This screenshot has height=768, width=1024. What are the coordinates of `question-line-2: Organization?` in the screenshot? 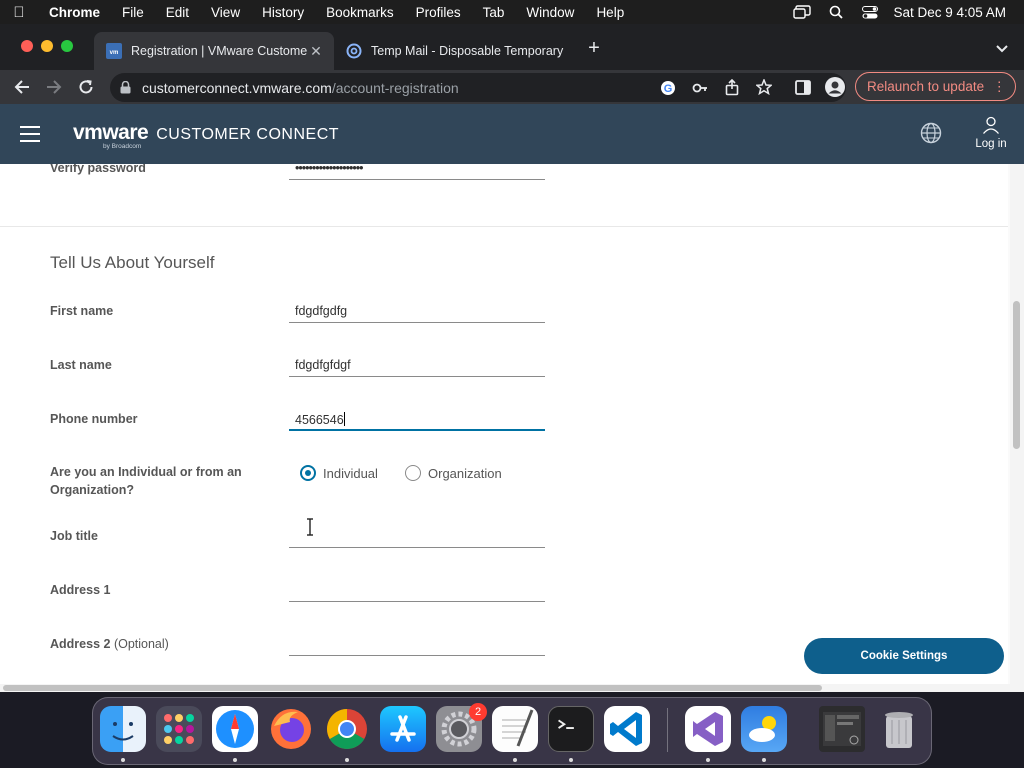 It's located at (92, 490).